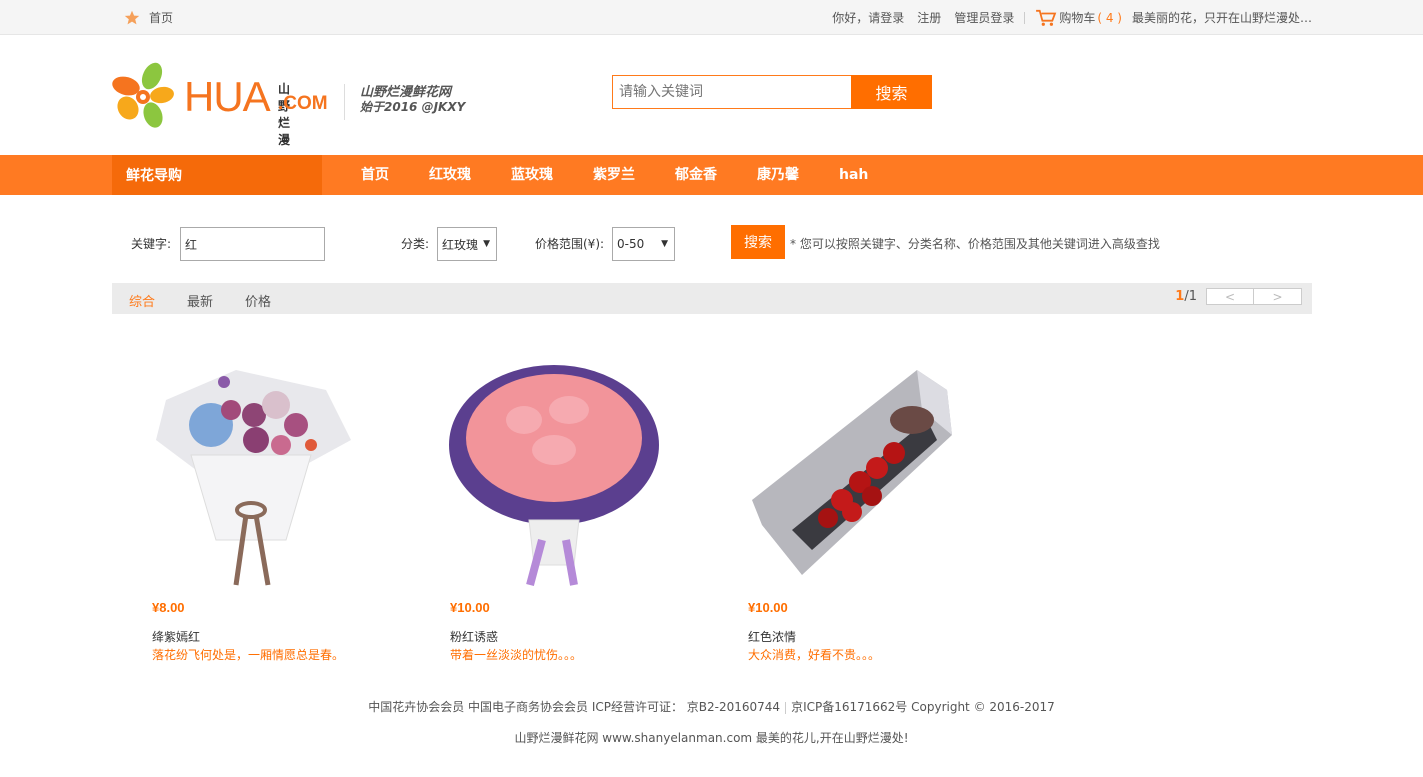 Image resolution: width=1423 pixels, height=777 pixels. I want to click on main-nav: 鲜花导购 首页 红玫瑰 蓝玫瑰 紫罗兰 郁金香 康乃馨 hah, so click(711, 175).